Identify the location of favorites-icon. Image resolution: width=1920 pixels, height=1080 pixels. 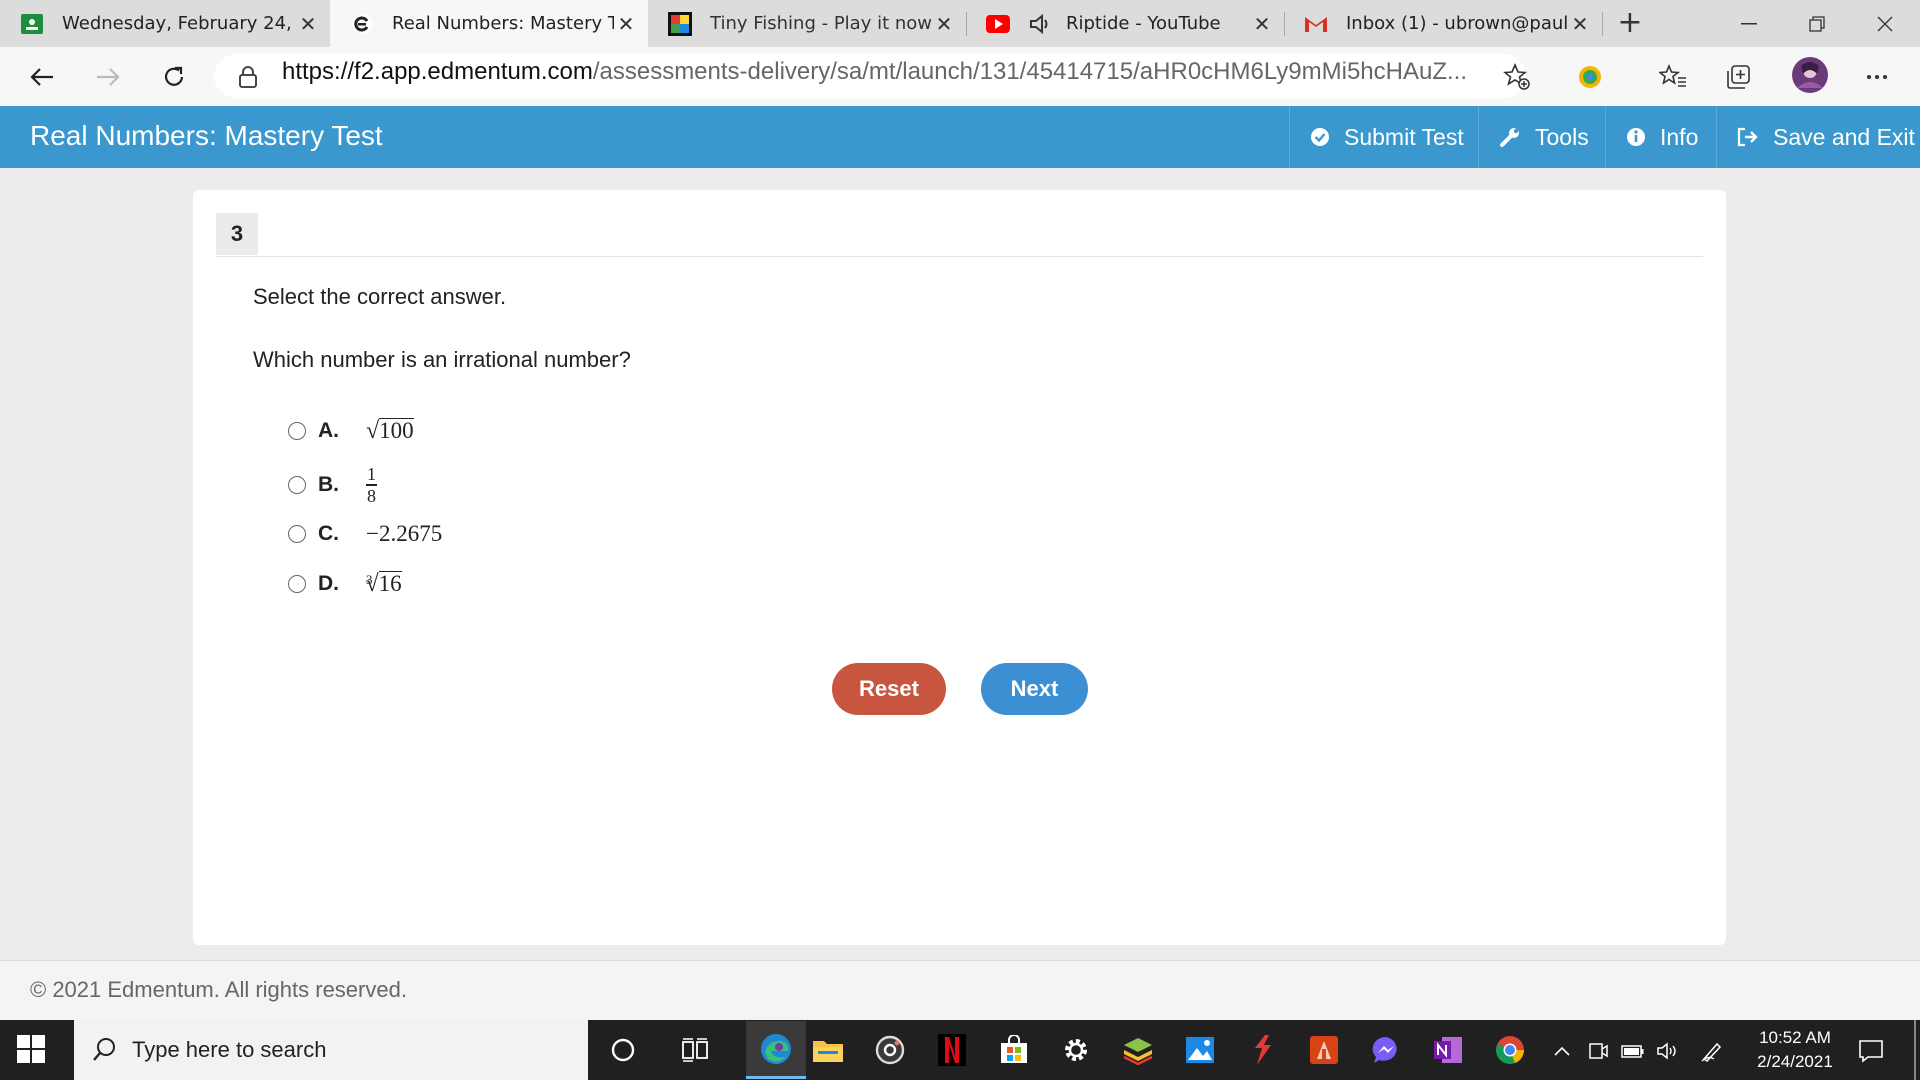
(1673, 77).